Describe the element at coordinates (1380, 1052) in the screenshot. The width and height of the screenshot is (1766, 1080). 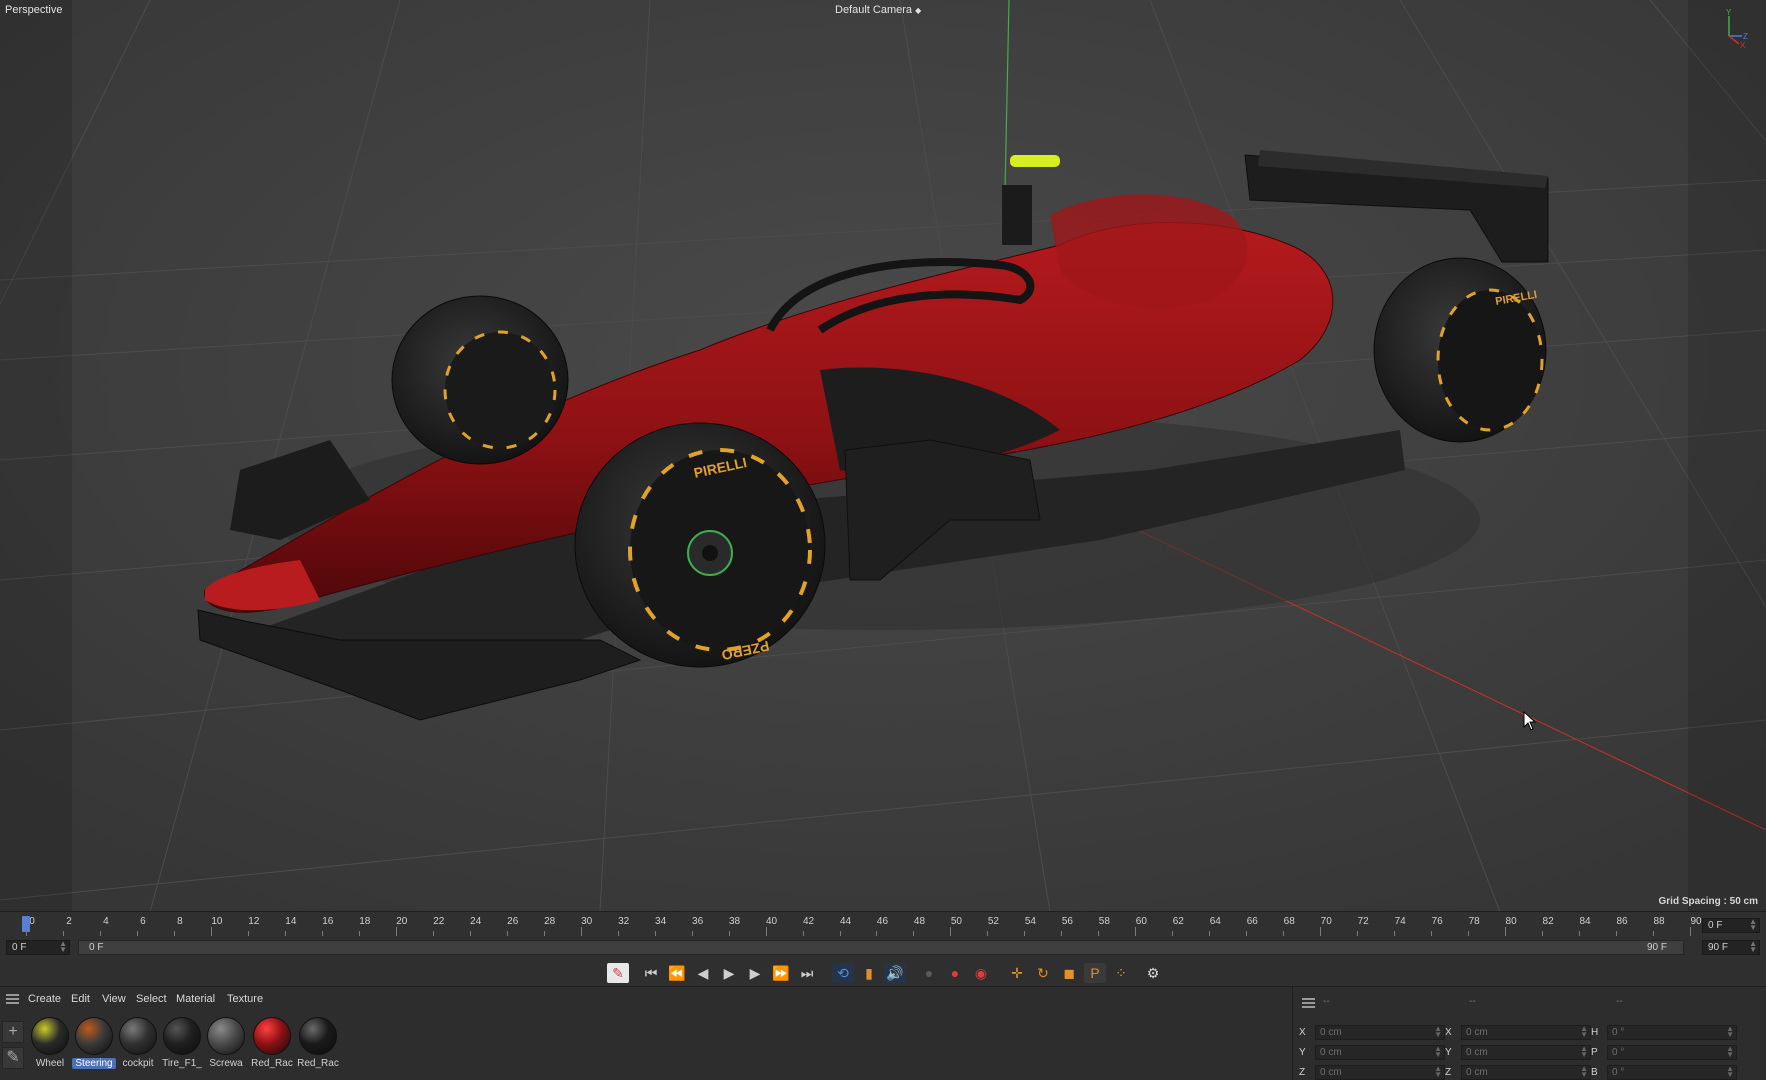
I see `position-y-field: 0 cm ▲ ▼` at that location.